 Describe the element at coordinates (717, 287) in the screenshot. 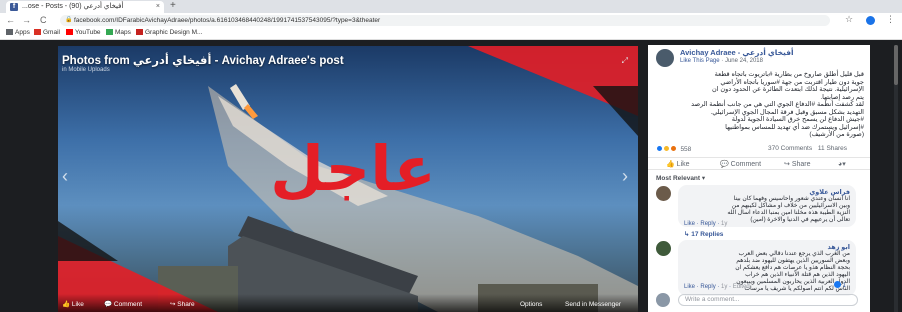

I see `comment-actions: Like · Reply · 1y · Edited` at that location.